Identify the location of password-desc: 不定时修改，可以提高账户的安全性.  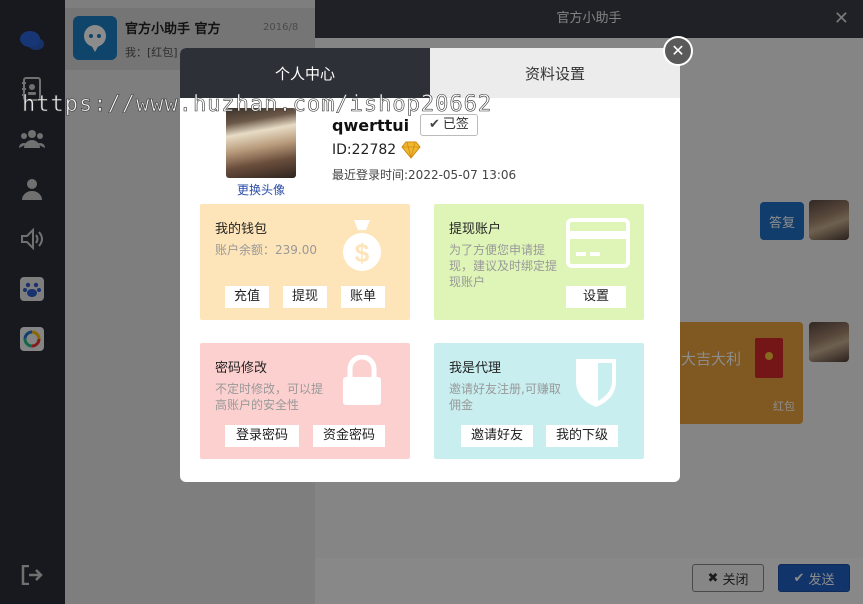
(269, 397).